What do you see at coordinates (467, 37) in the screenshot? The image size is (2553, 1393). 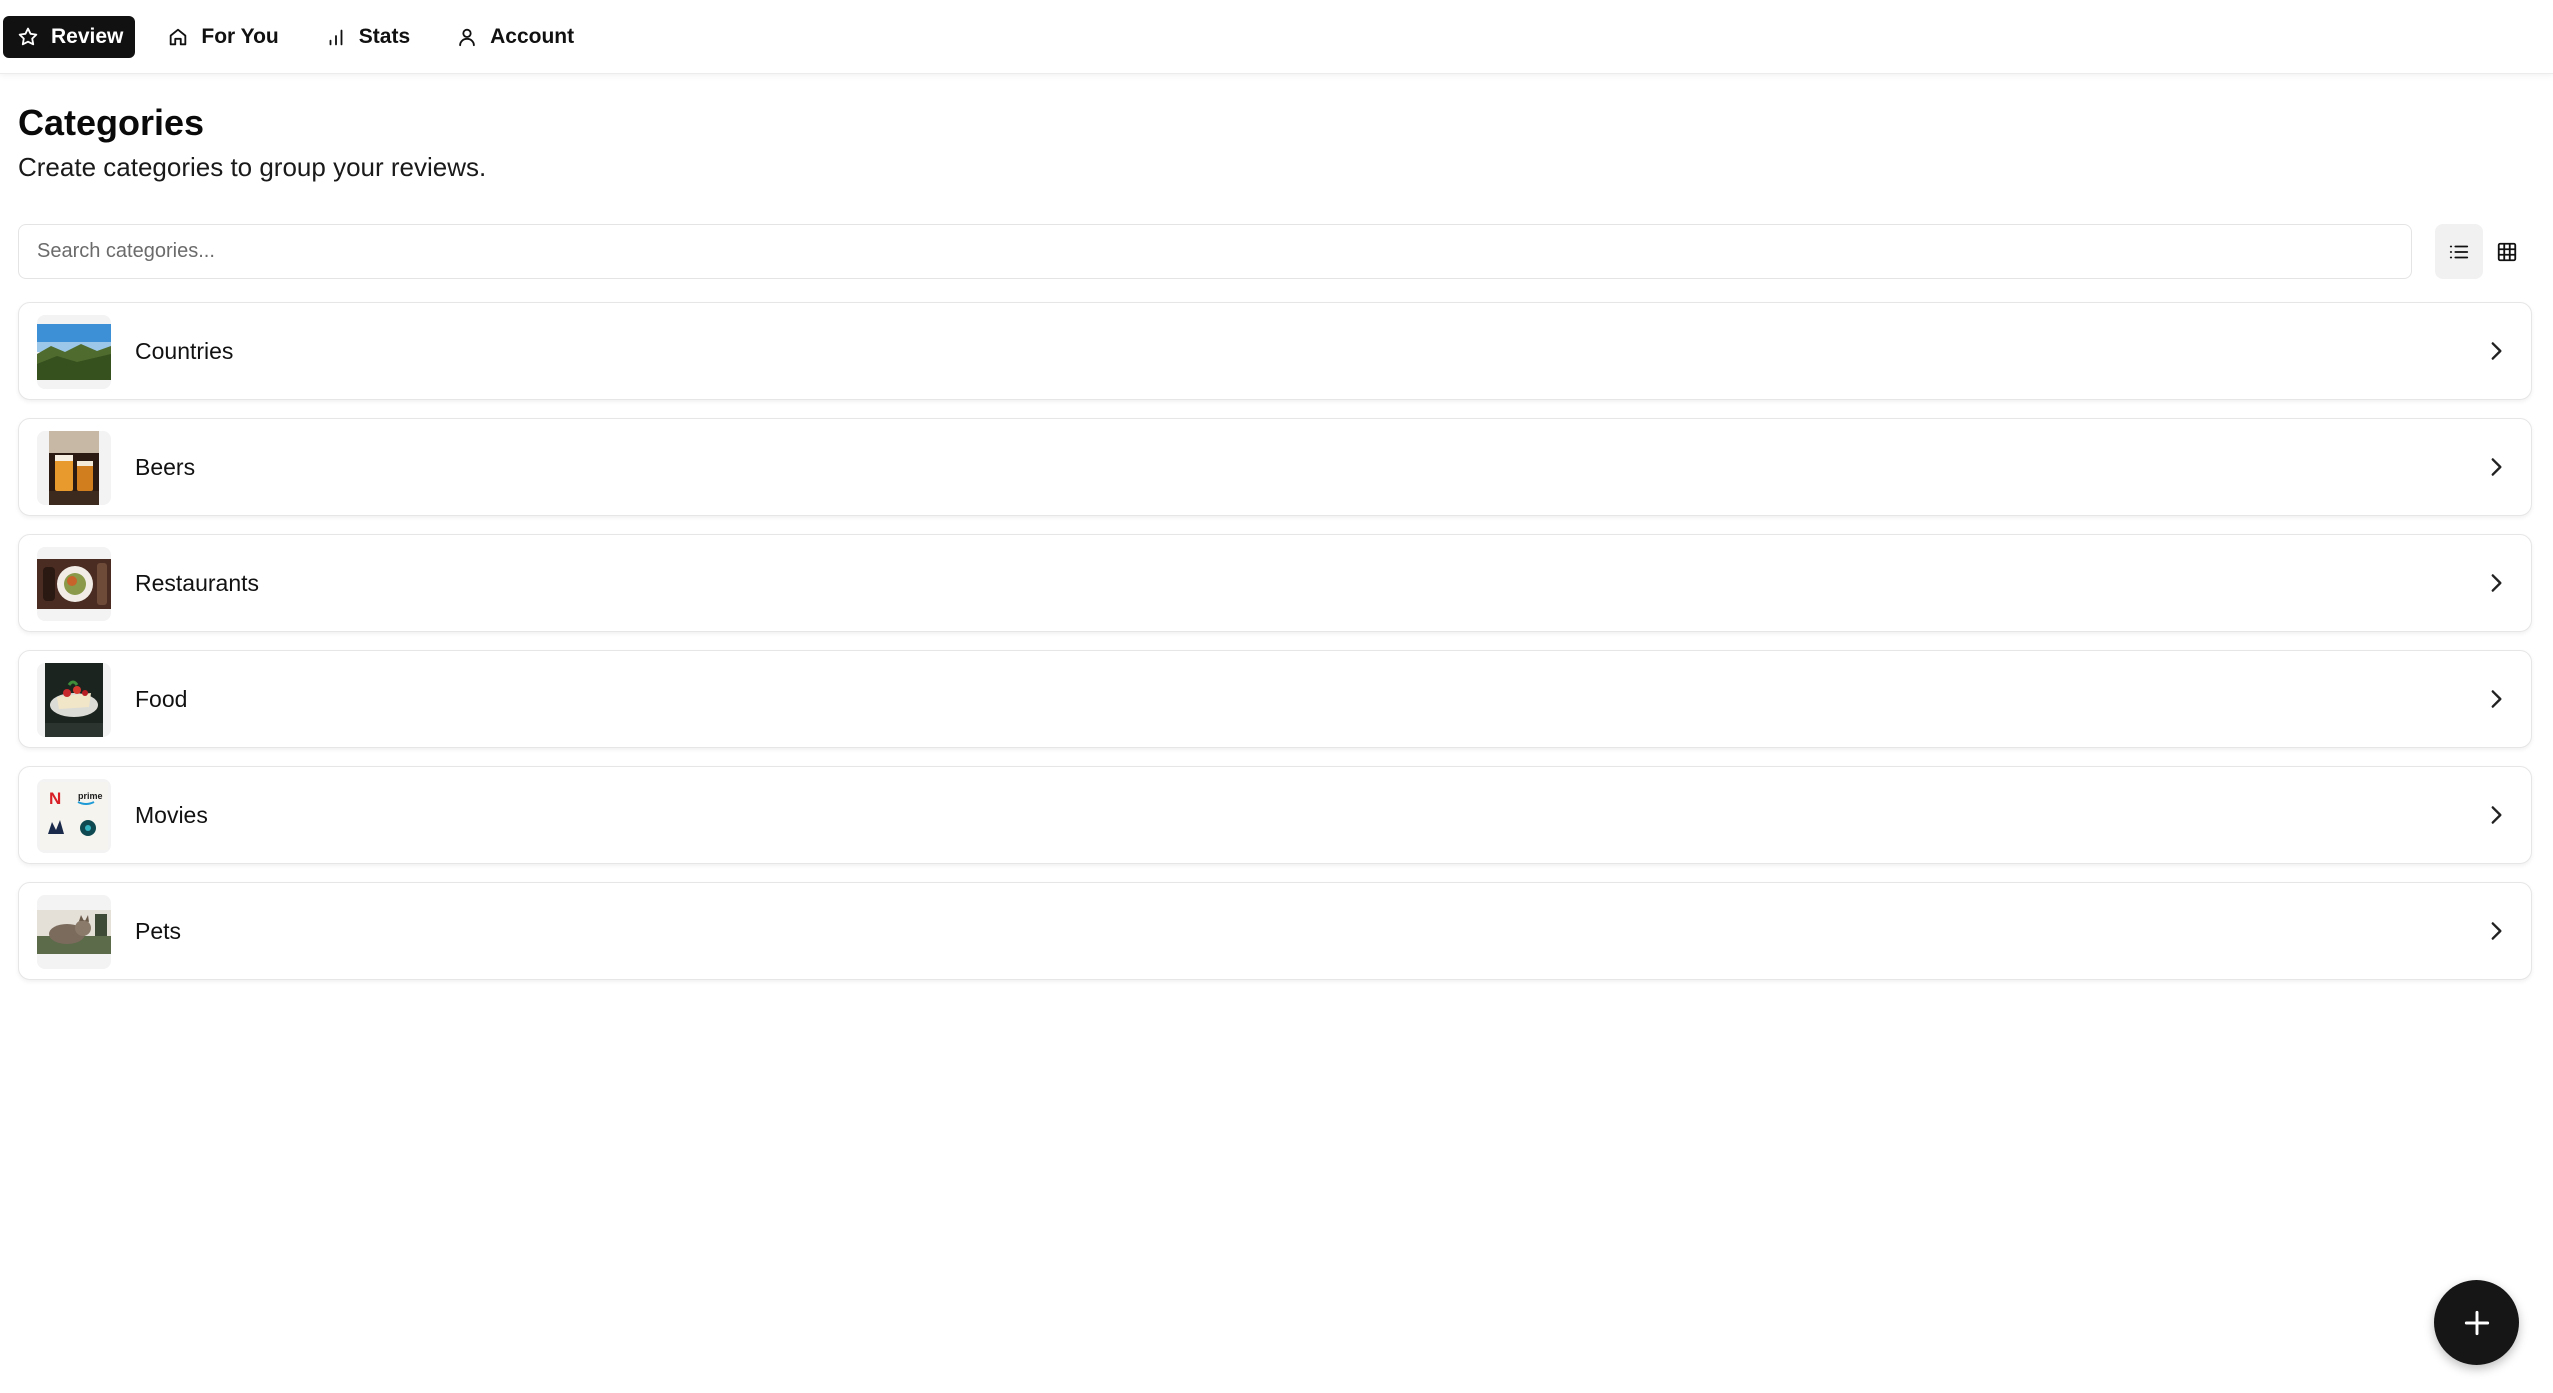 I see `user-icon` at bounding box center [467, 37].